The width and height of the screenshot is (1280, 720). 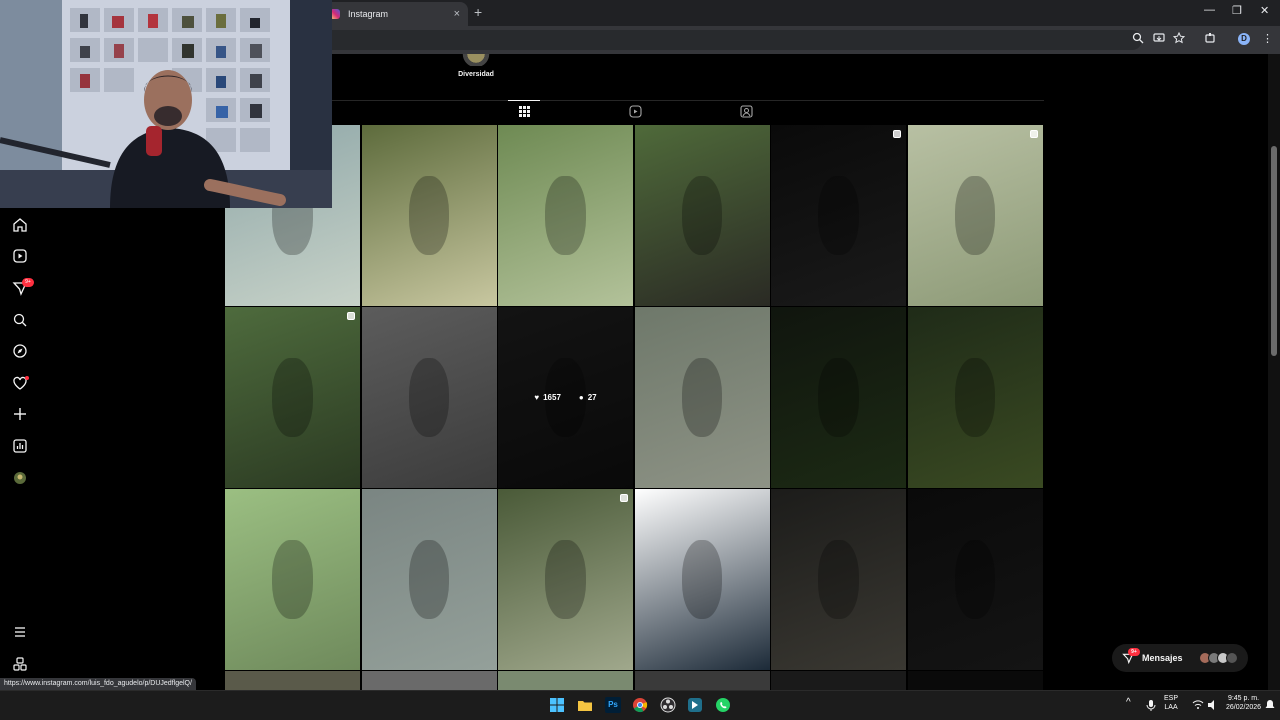 What do you see at coordinates (1134, 652) in the screenshot?
I see `messages-pill-badge: 9+` at bounding box center [1134, 652].